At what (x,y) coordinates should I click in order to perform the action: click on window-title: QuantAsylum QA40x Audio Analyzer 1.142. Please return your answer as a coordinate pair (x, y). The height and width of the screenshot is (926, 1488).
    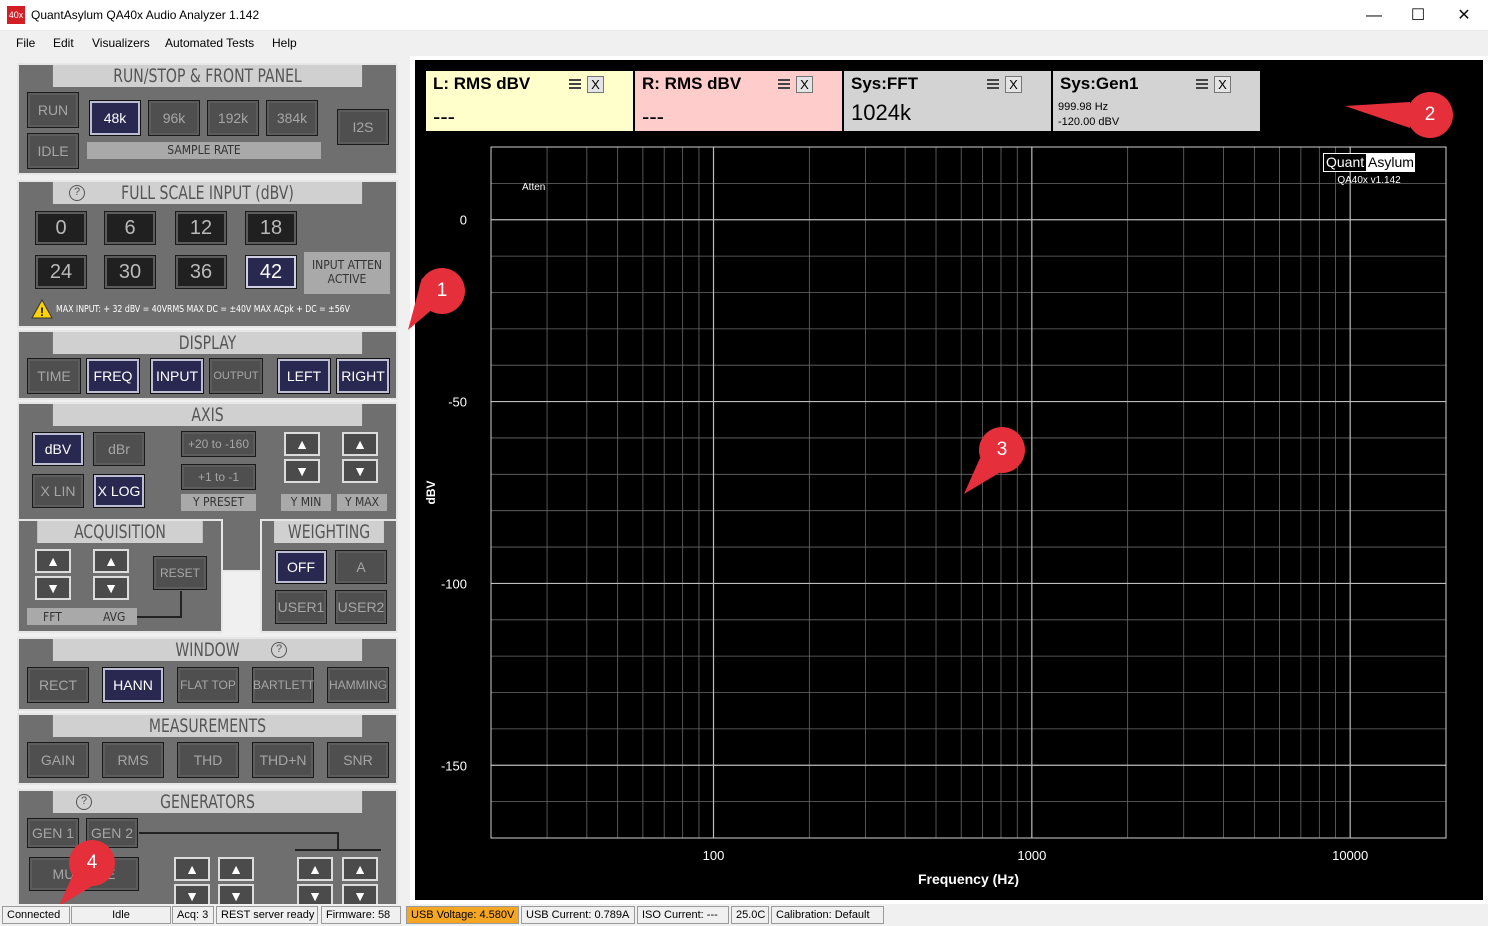
    Looking at the image, I should click on (145, 15).